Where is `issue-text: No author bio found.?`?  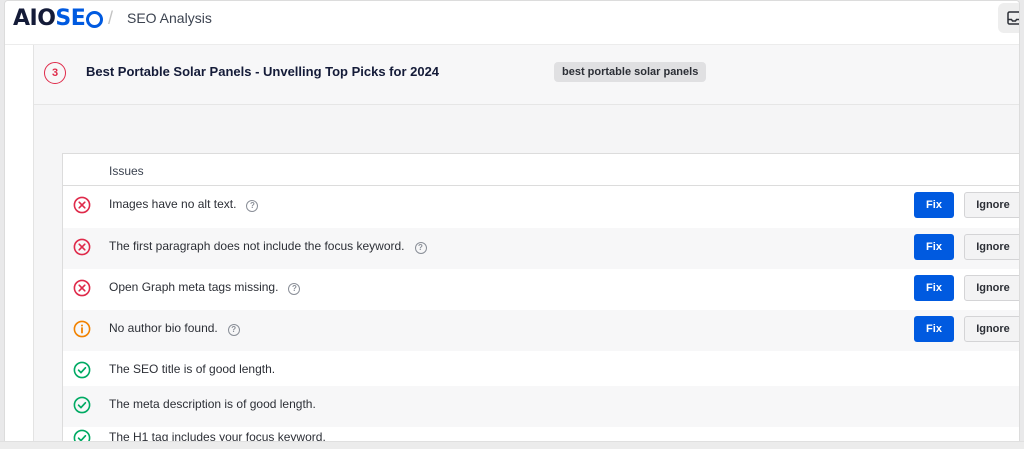 issue-text: No author bio found.? is located at coordinates (174, 328).